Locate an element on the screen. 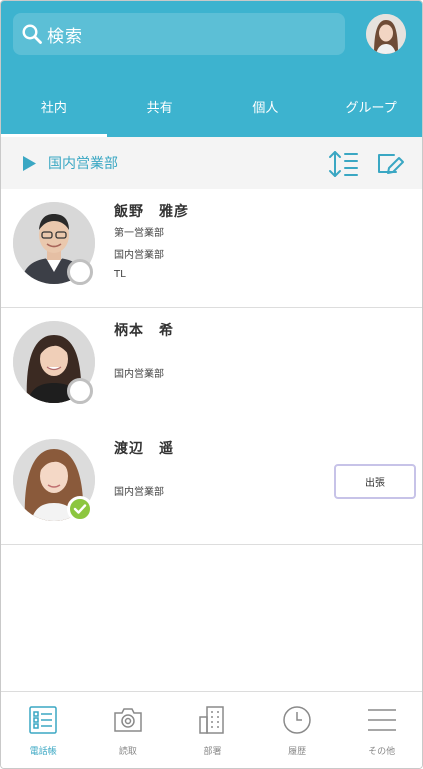 The height and width of the screenshot is (769, 423). sort-icon is located at coordinates (343, 164).